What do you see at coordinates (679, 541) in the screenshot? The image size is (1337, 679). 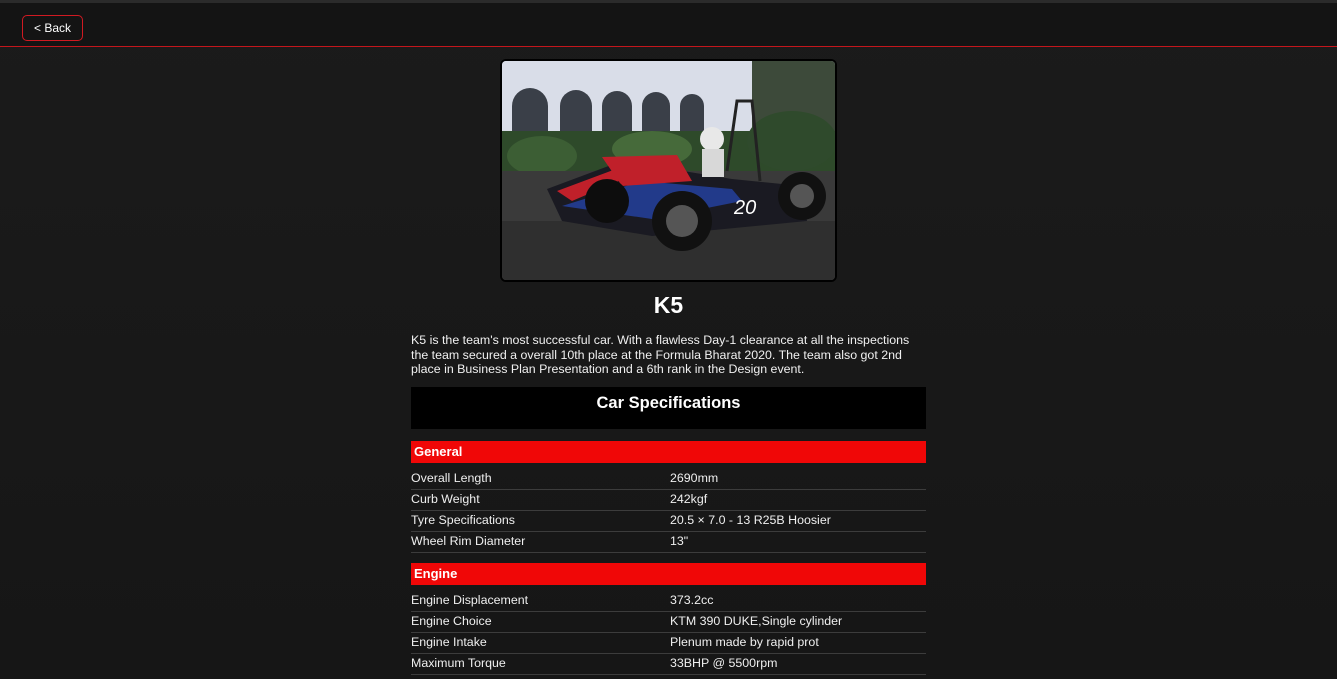 I see `spec-value: 13"` at bounding box center [679, 541].